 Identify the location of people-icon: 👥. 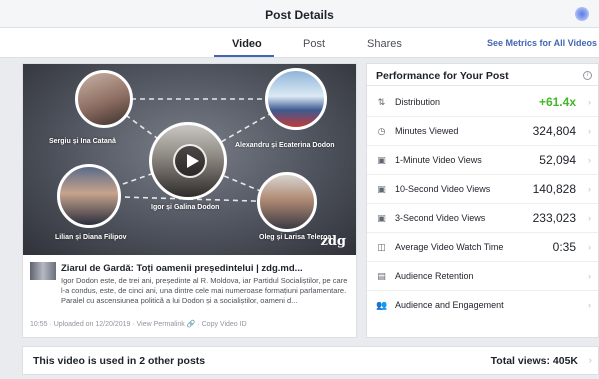
(382, 305).